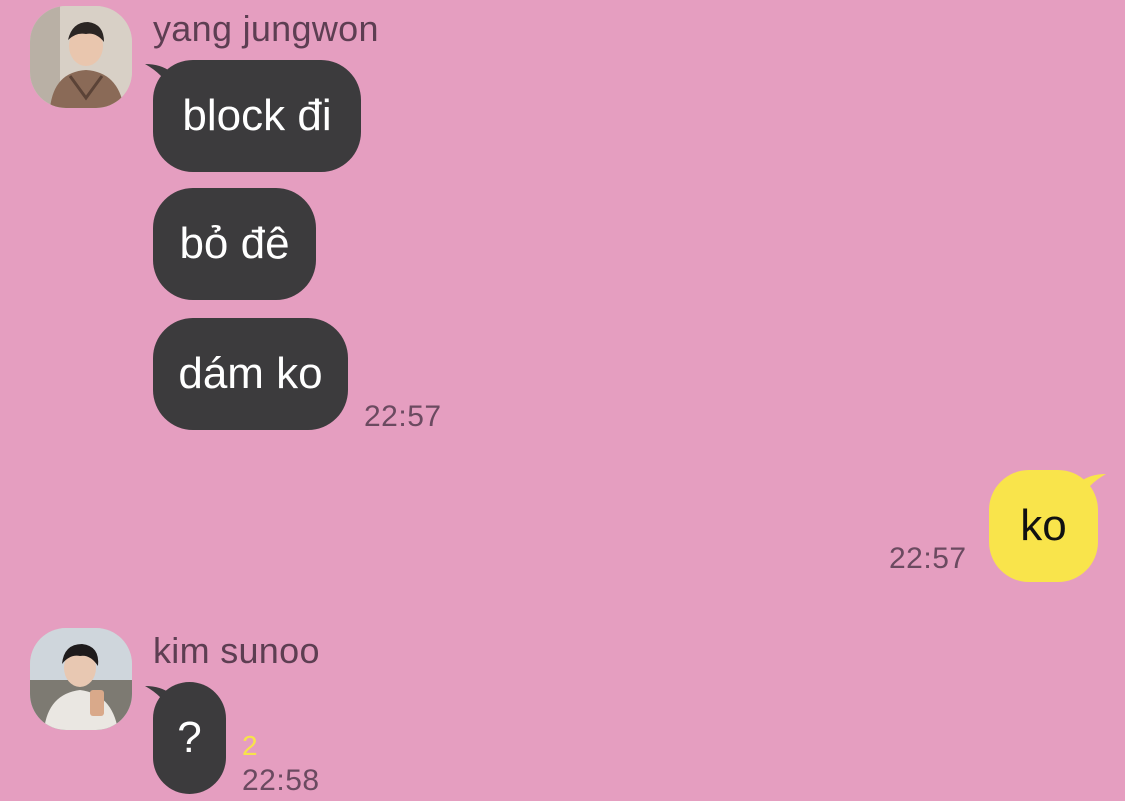 The width and height of the screenshot is (1125, 801). I want to click on message-bubble: bỏ đê, so click(234, 244).